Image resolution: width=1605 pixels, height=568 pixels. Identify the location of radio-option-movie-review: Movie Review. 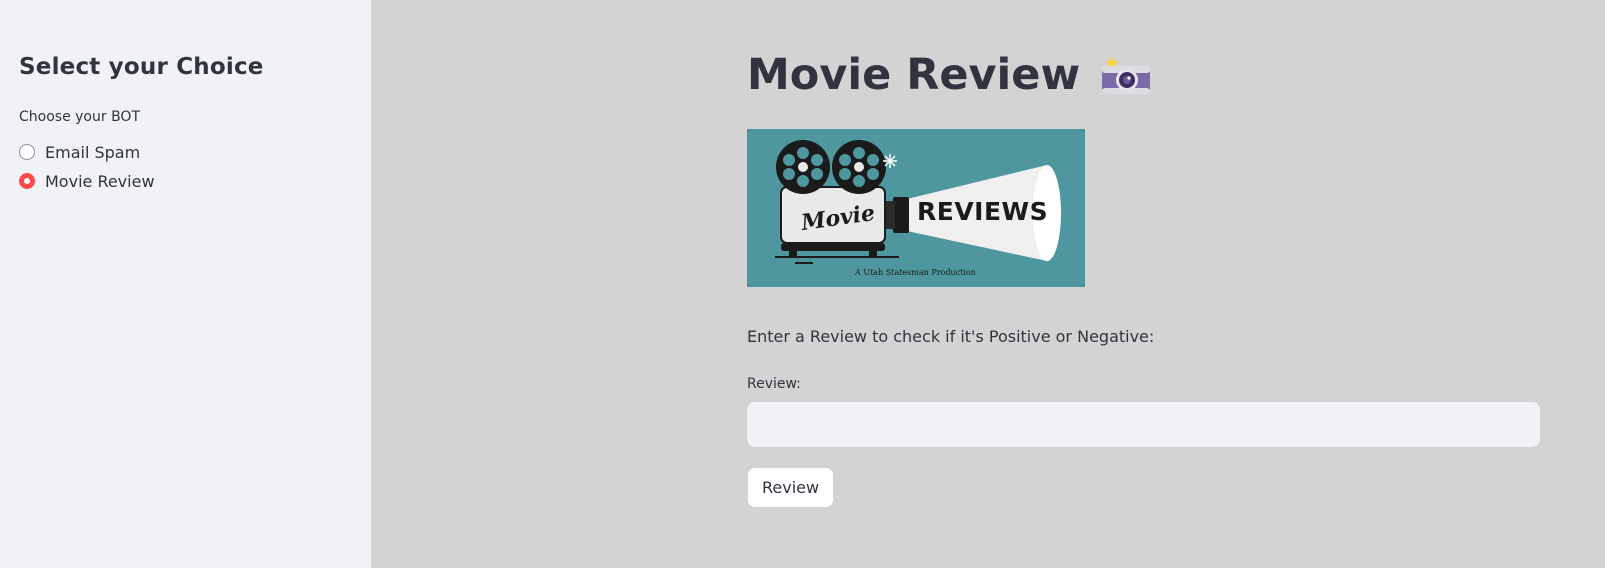
(87, 181).